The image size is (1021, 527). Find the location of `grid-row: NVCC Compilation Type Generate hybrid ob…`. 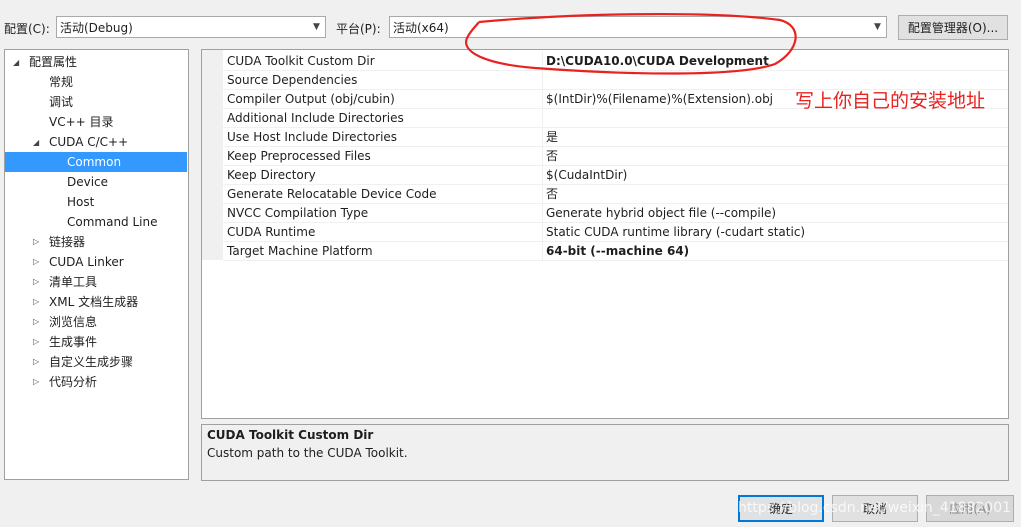

grid-row: NVCC Compilation Type Generate hybrid ob… is located at coordinates (615, 213).